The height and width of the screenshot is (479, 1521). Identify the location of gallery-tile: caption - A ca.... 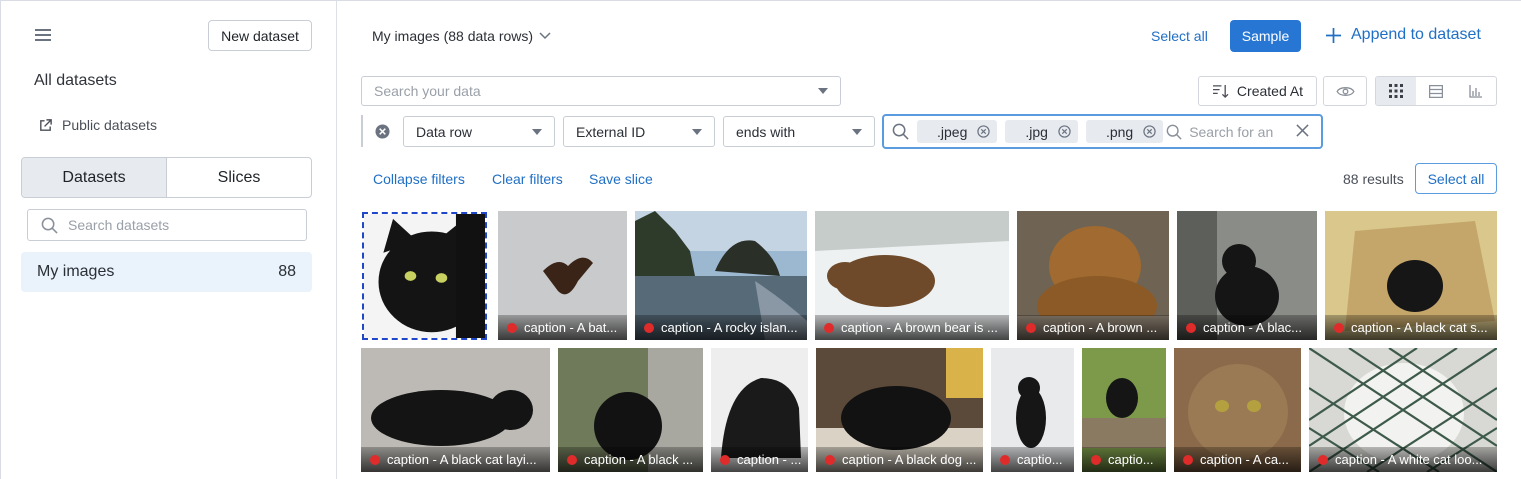
(1237, 410).